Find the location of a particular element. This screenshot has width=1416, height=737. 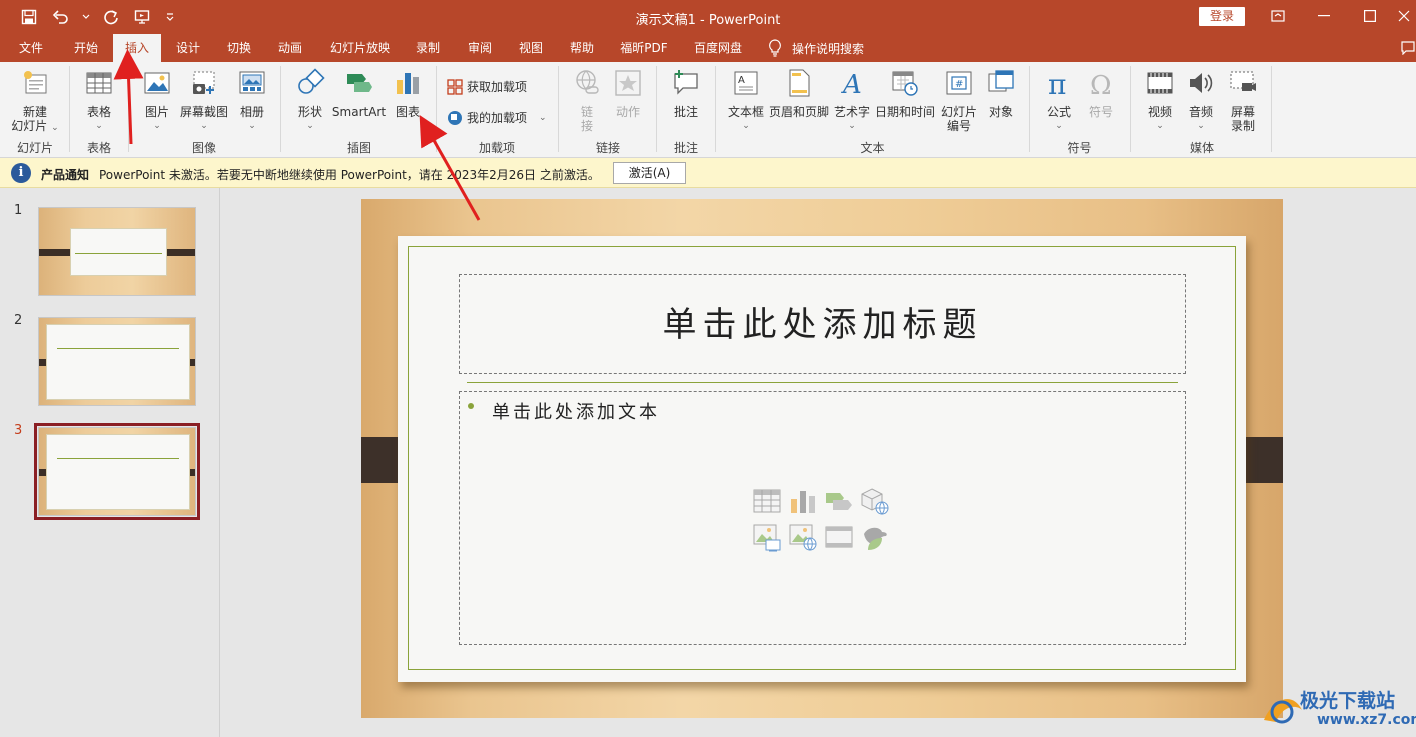

content-insert-icons is located at coordinates (824, 520).